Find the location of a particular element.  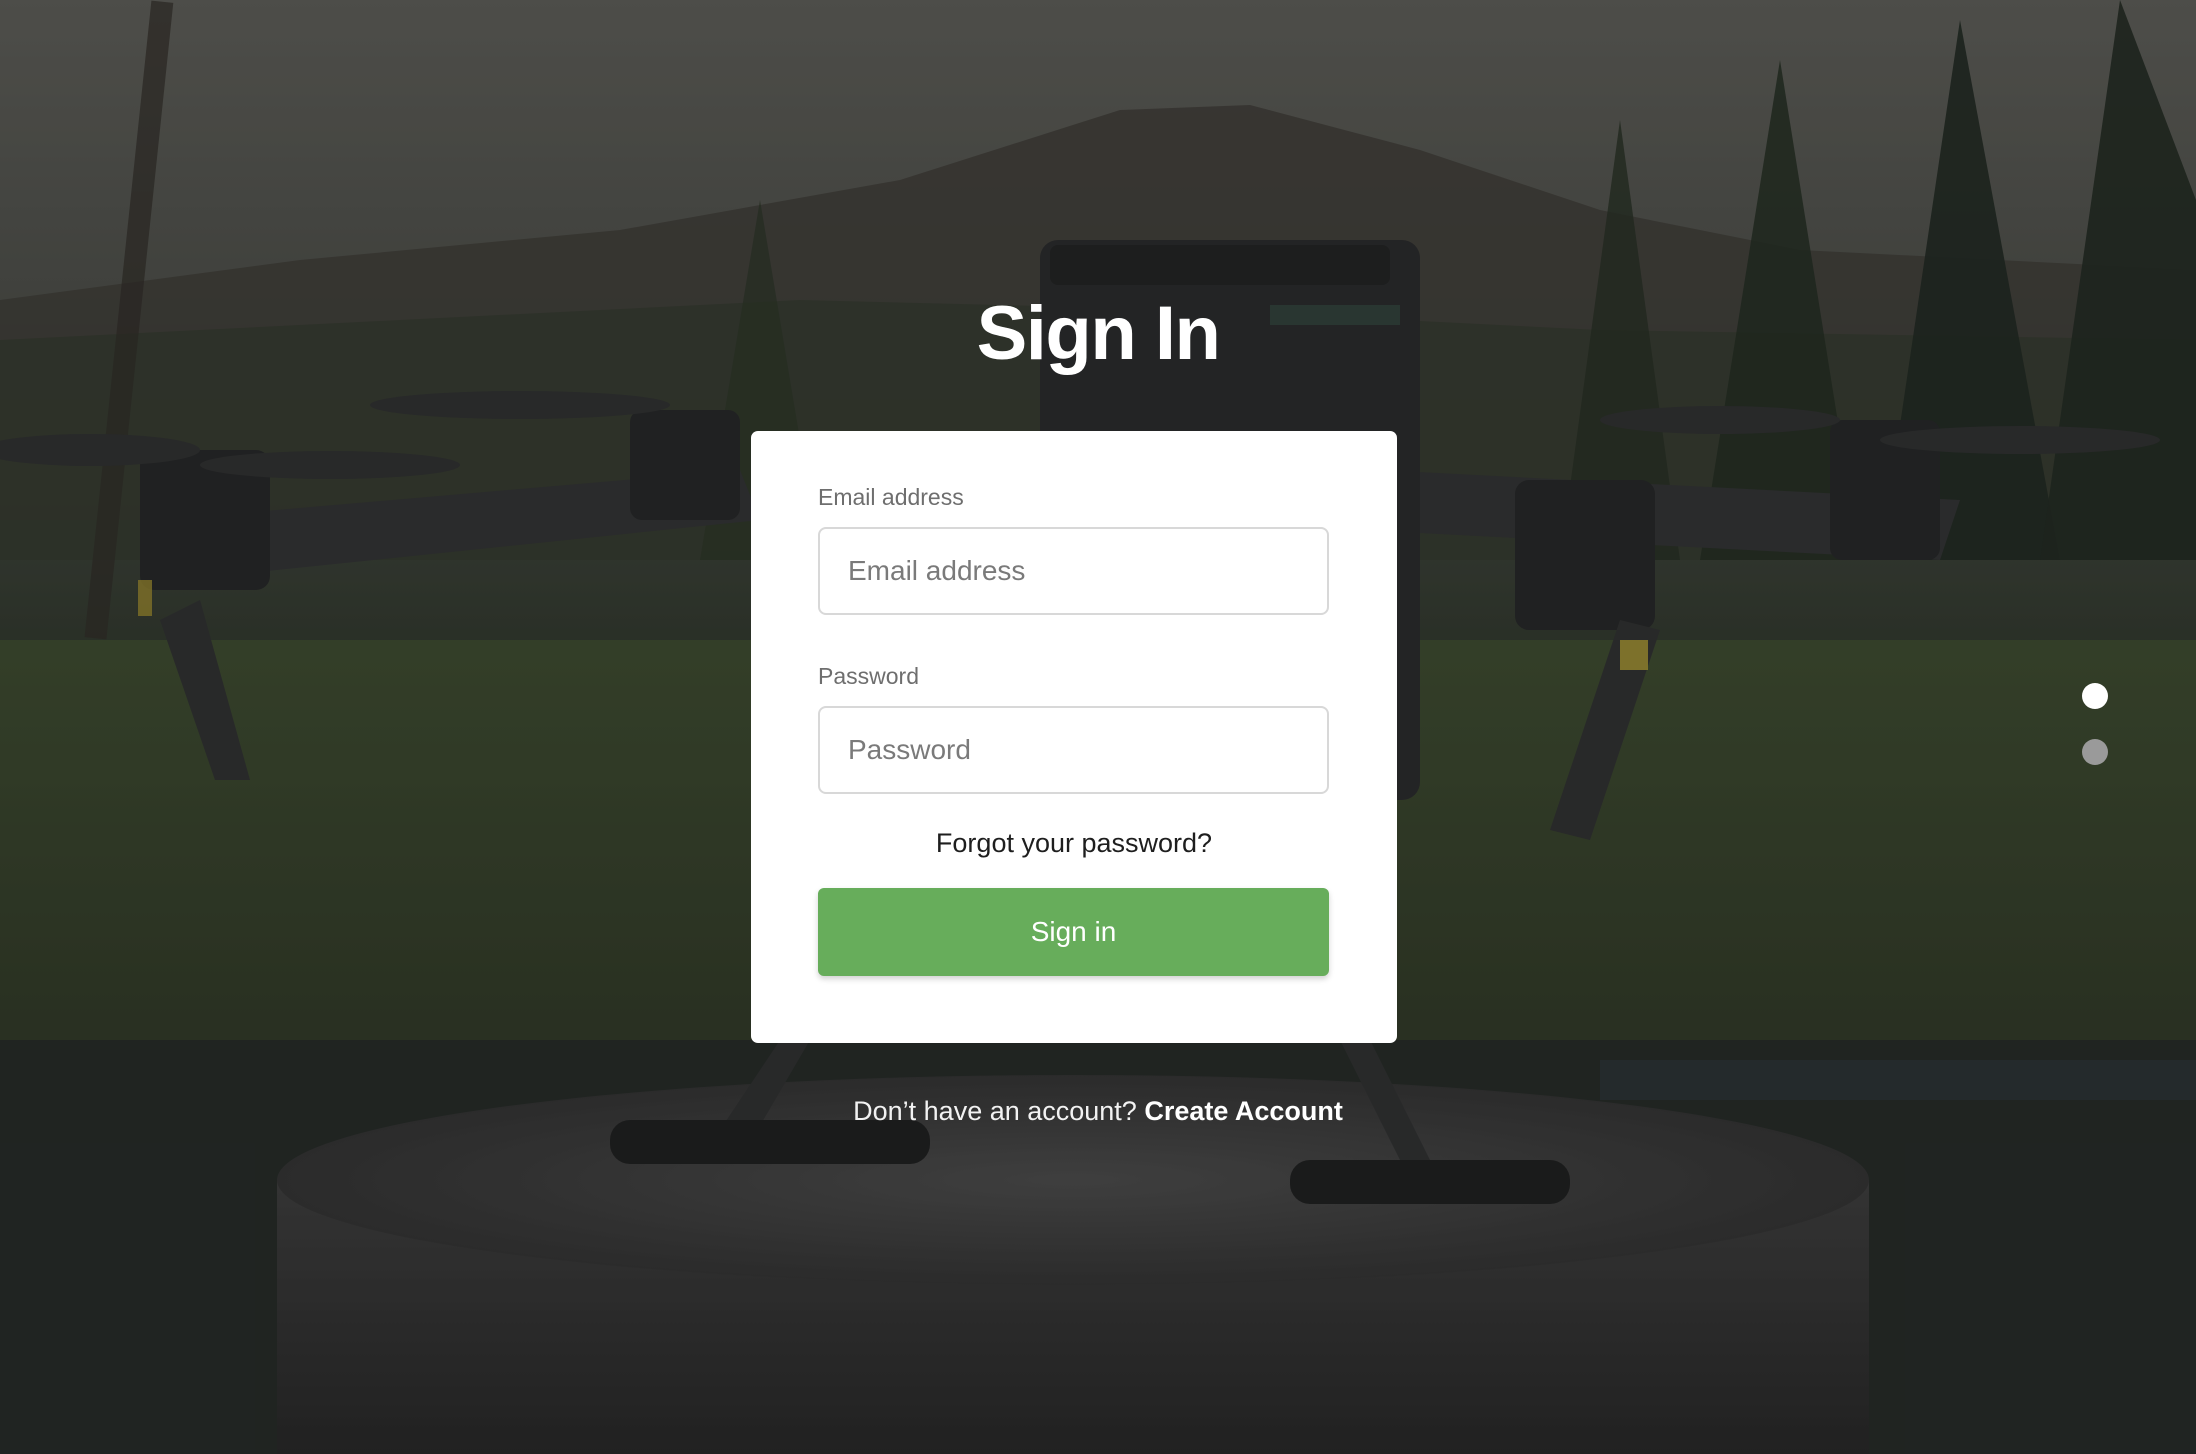

password-field is located at coordinates (1073, 750).